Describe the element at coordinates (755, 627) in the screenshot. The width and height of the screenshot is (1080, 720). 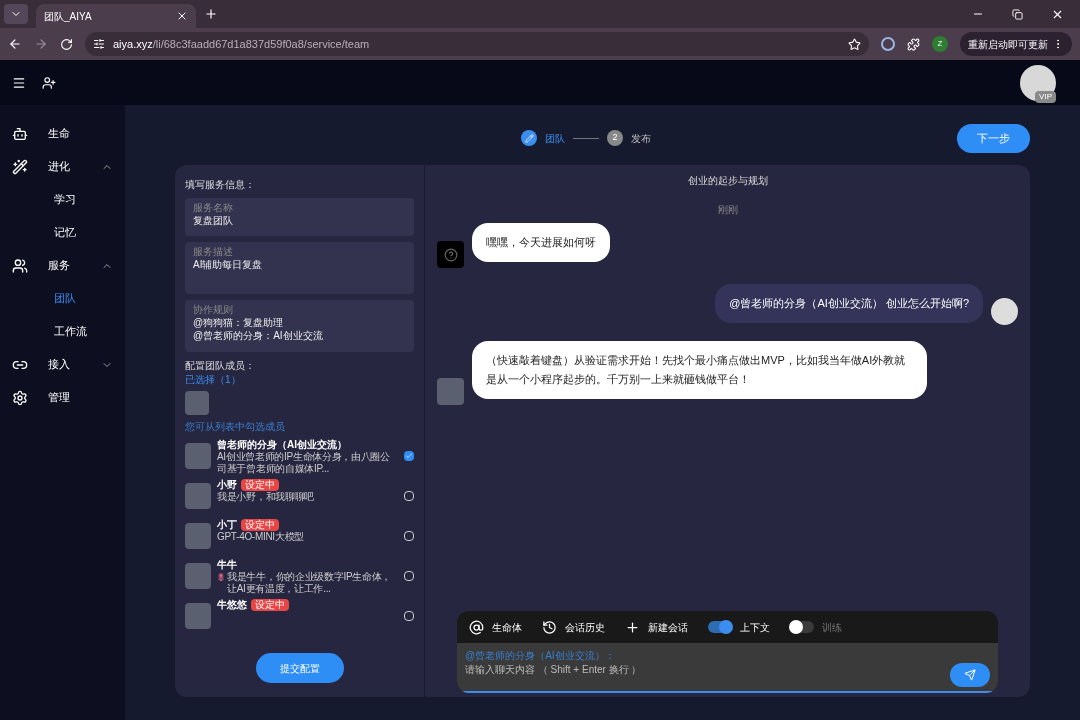
I see `toggle-label: 上下文` at that location.